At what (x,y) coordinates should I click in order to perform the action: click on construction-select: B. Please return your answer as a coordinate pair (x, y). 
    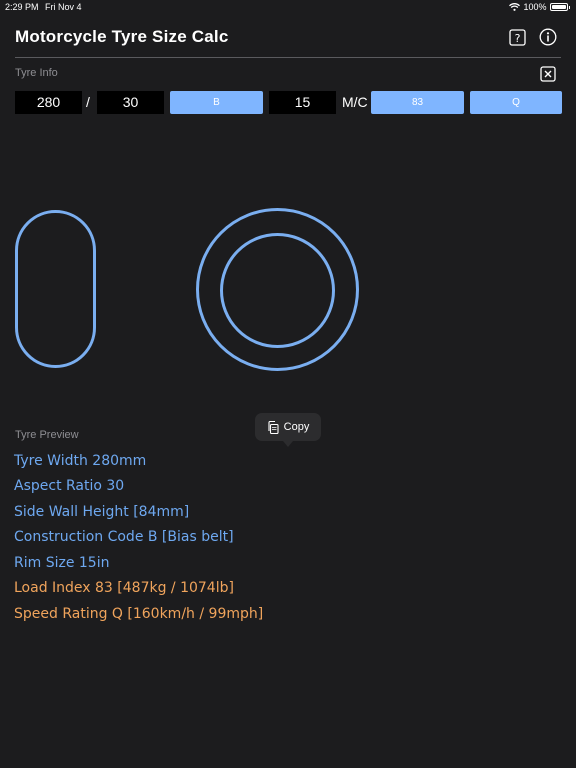
    Looking at the image, I should click on (216, 102).